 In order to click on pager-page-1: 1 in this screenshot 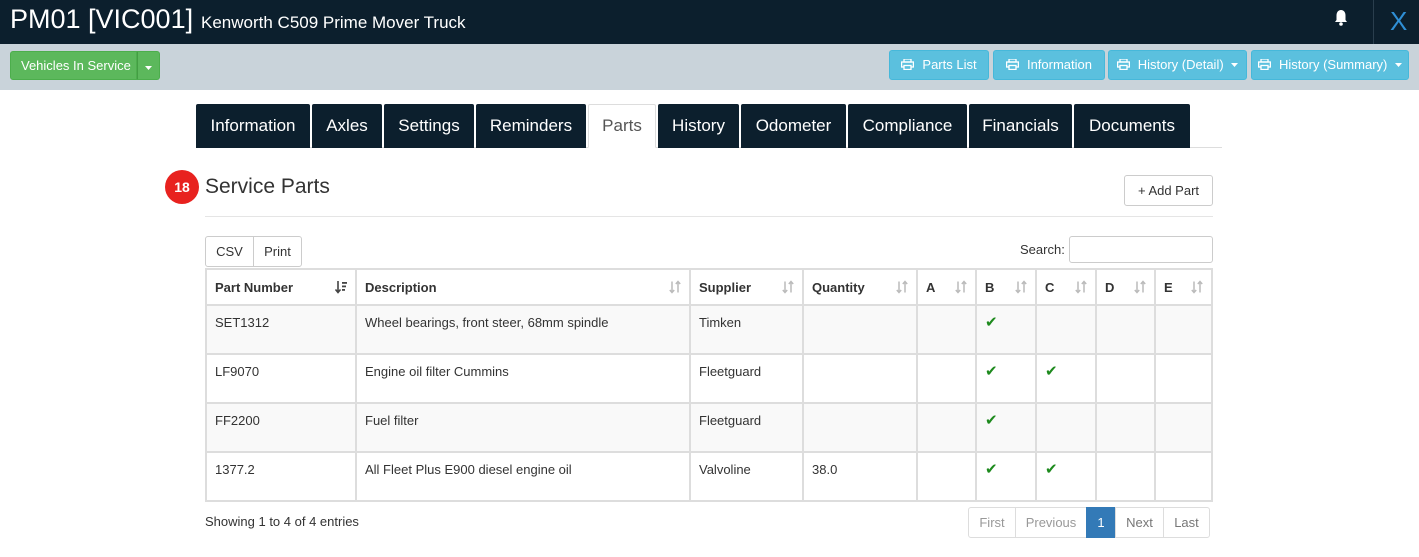, I will do `click(1101, 522)`.